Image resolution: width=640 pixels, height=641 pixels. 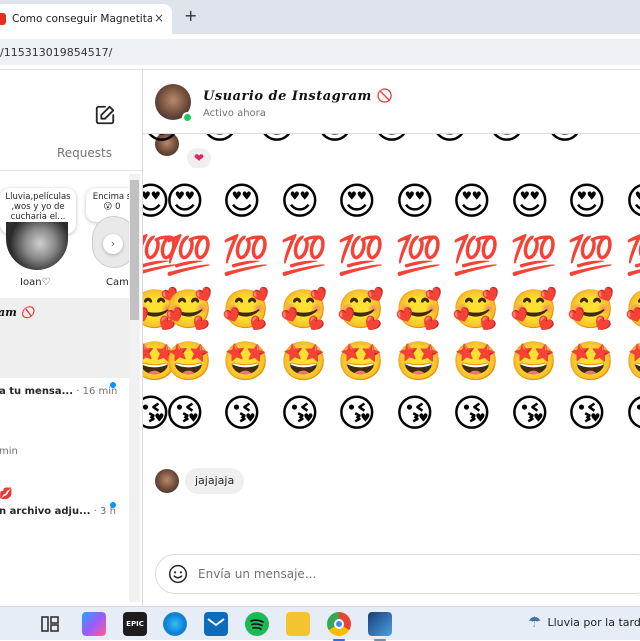 What do you see at coordinates (105, 115) in the screenshot?
I see `compose-icon` at bounding box center [105, 115].